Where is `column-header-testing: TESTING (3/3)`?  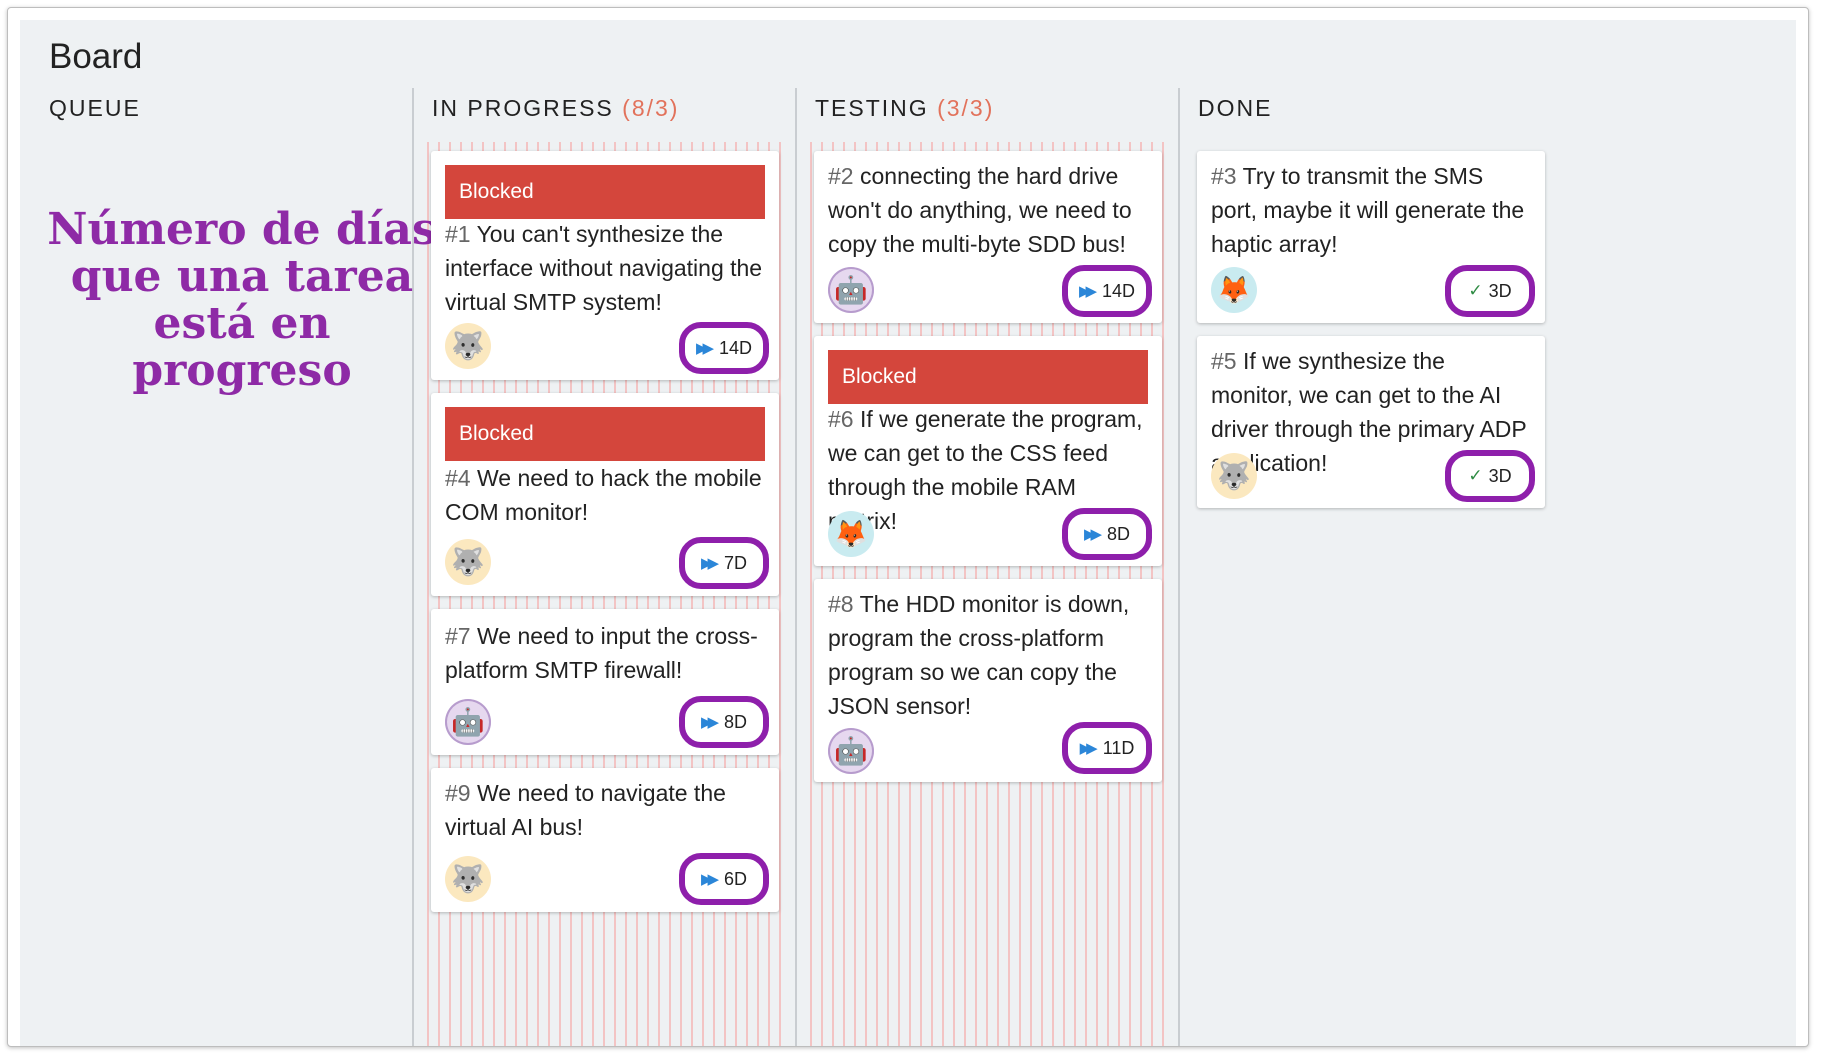 column-header-testing: TESTING (3/3) is located at coordinates (904, 108).